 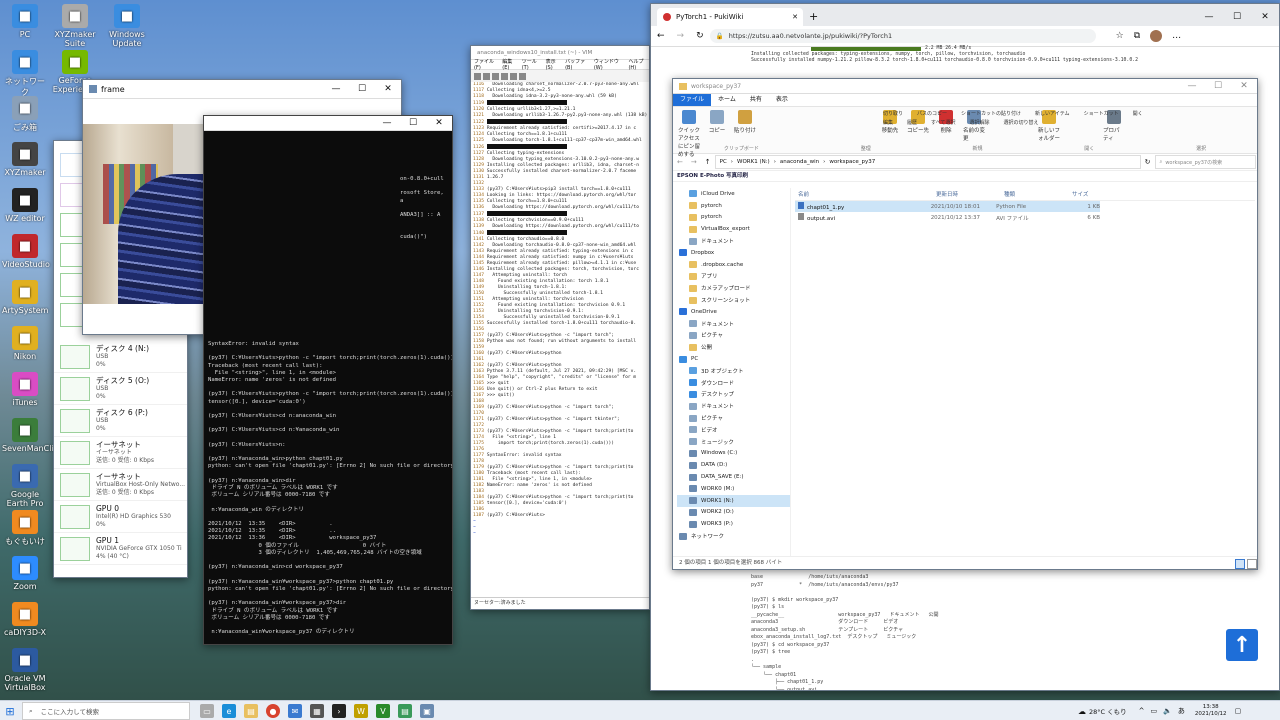 I want to click on nav-item: スクリーンショット, so click(x=733, y=300).